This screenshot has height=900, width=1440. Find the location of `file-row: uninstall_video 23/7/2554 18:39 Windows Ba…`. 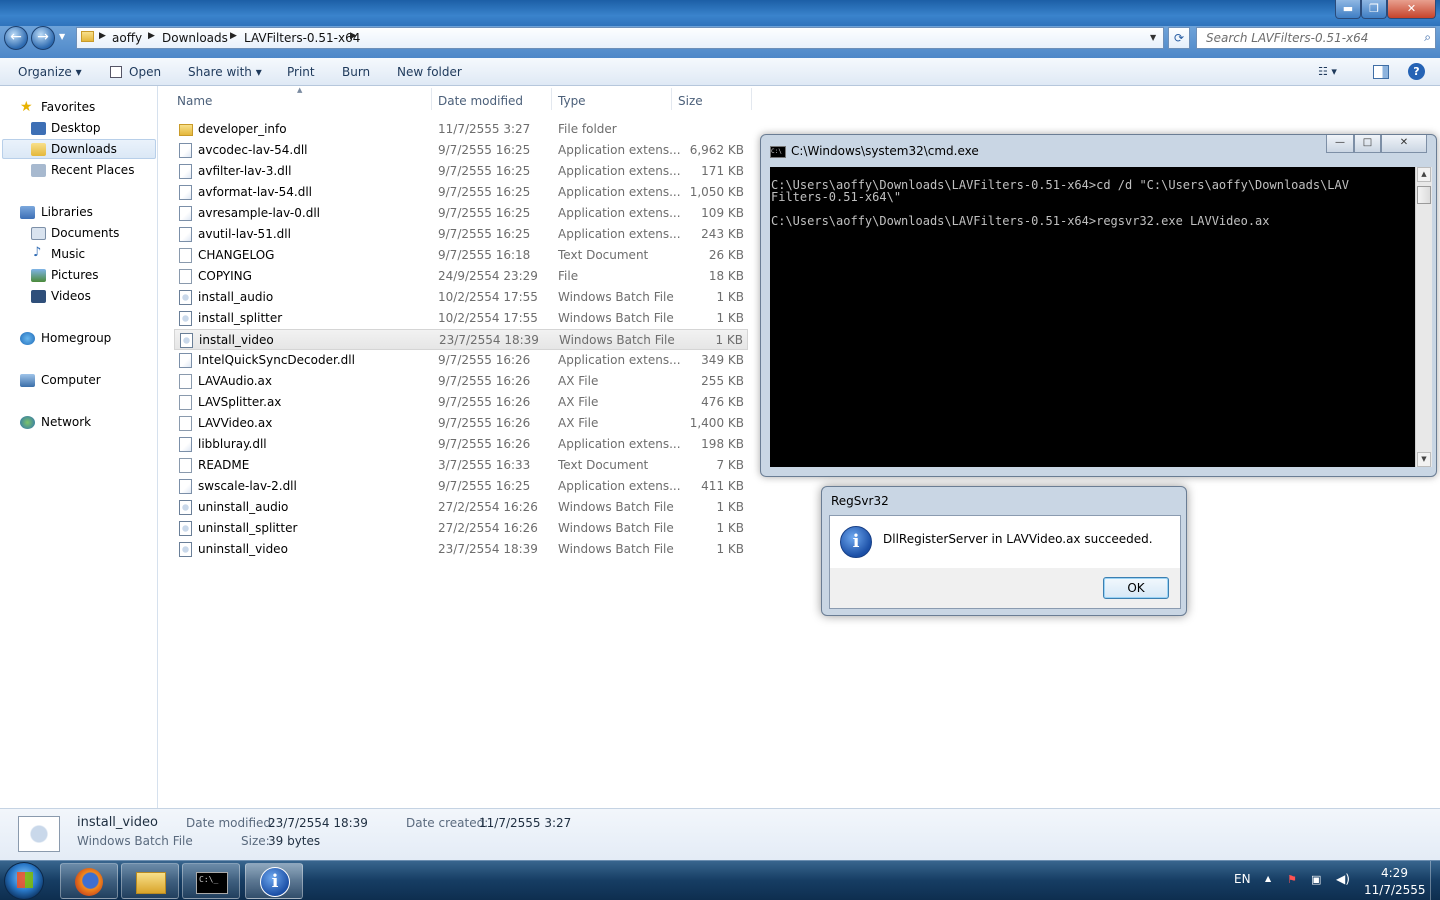

file-row: uninstall_video 23/7/2554 18:39 Windows Ba… is located at coordinates (461, 549).